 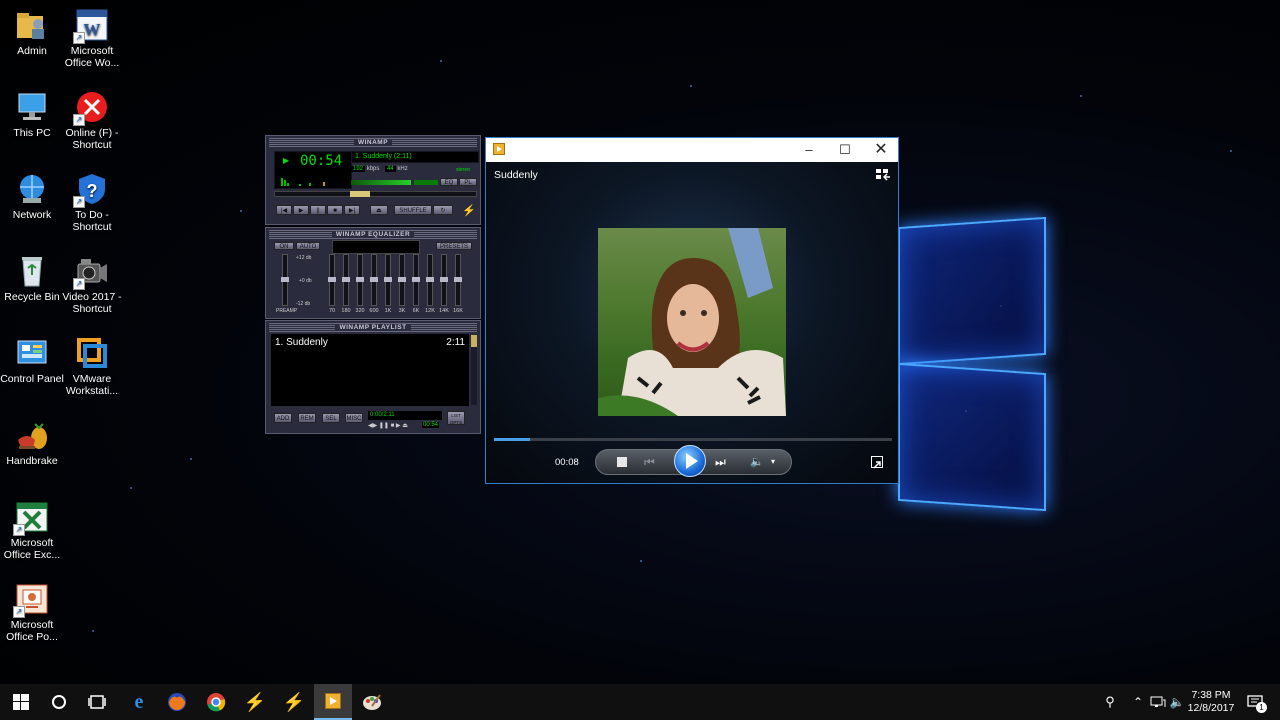 What do you see at coordinates (379, 210) in the screenshot?
I see `eject-button: ⏏` at bounding box center [379, 210].